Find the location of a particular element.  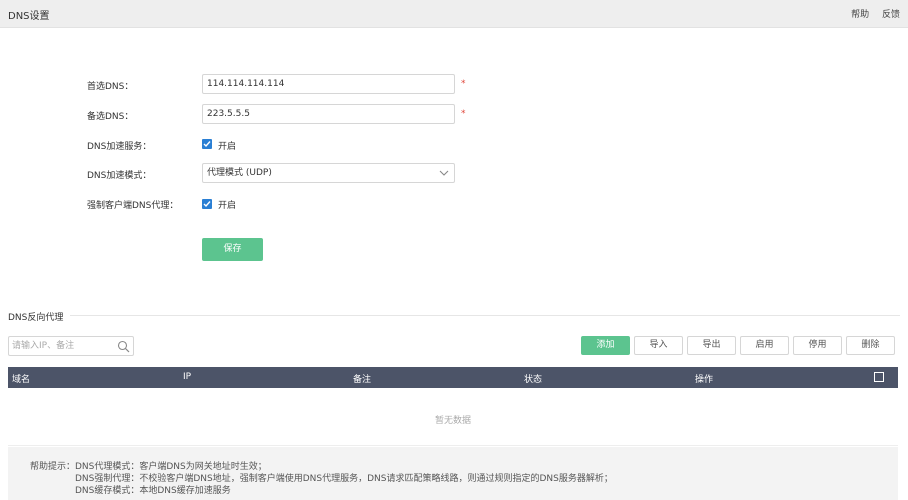

primary-dns-label: 首选DNS： is located at coordinates (110, 87).